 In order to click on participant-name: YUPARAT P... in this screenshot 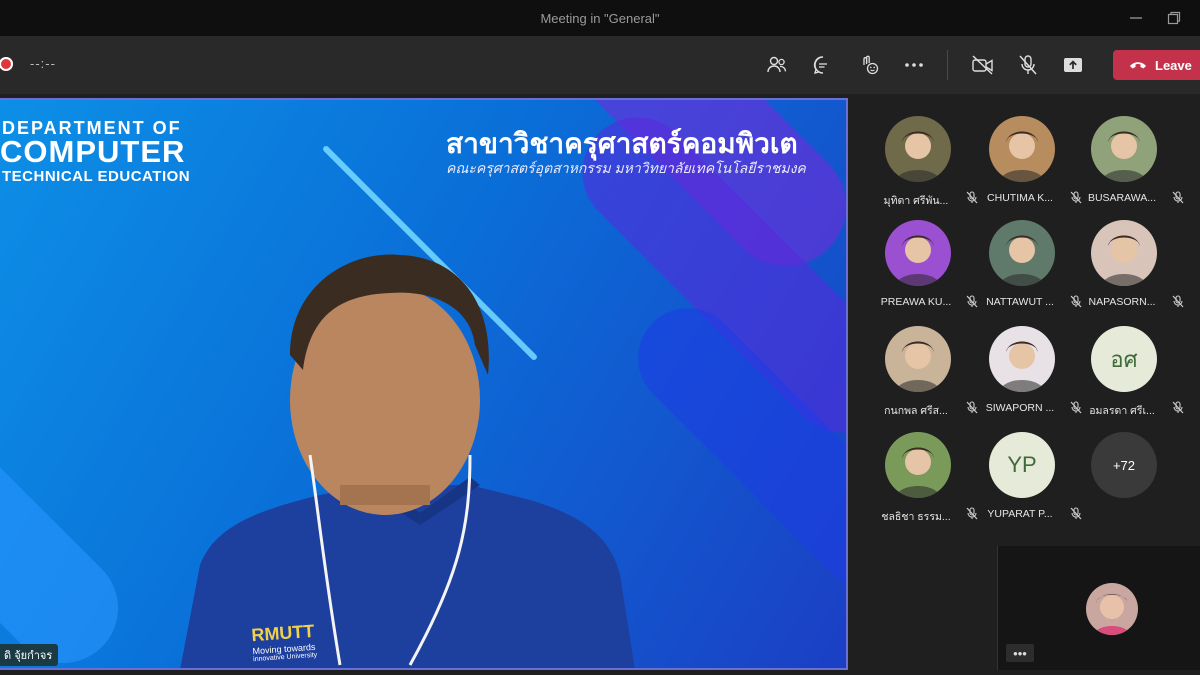, I will do `click(1020, 514)`.